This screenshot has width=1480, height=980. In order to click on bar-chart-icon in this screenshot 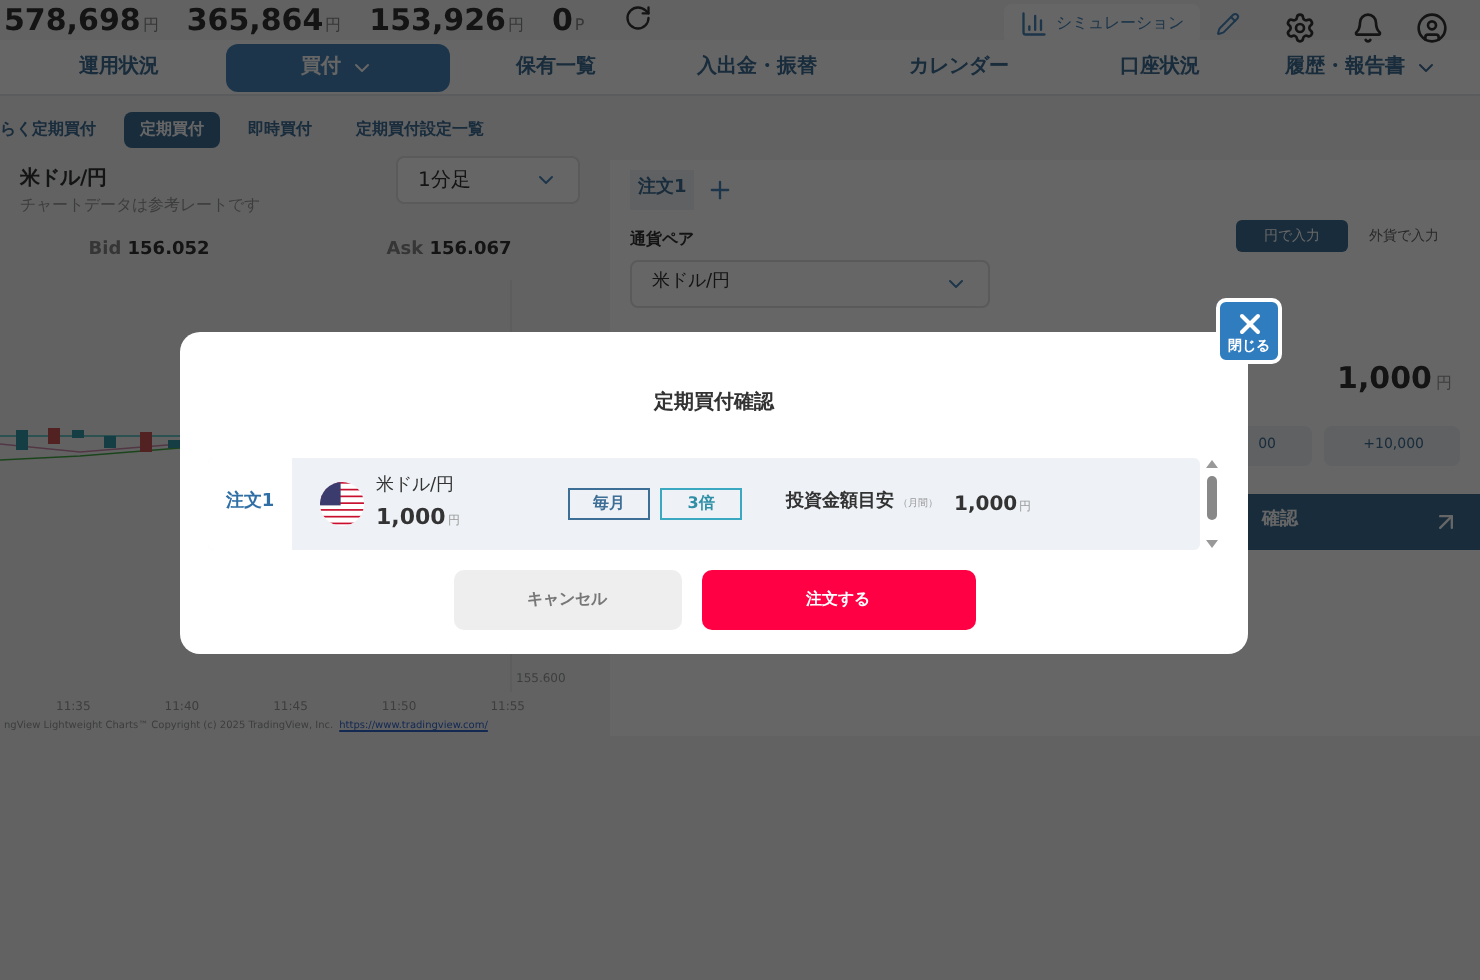, I will do `click(1034, 24)`.